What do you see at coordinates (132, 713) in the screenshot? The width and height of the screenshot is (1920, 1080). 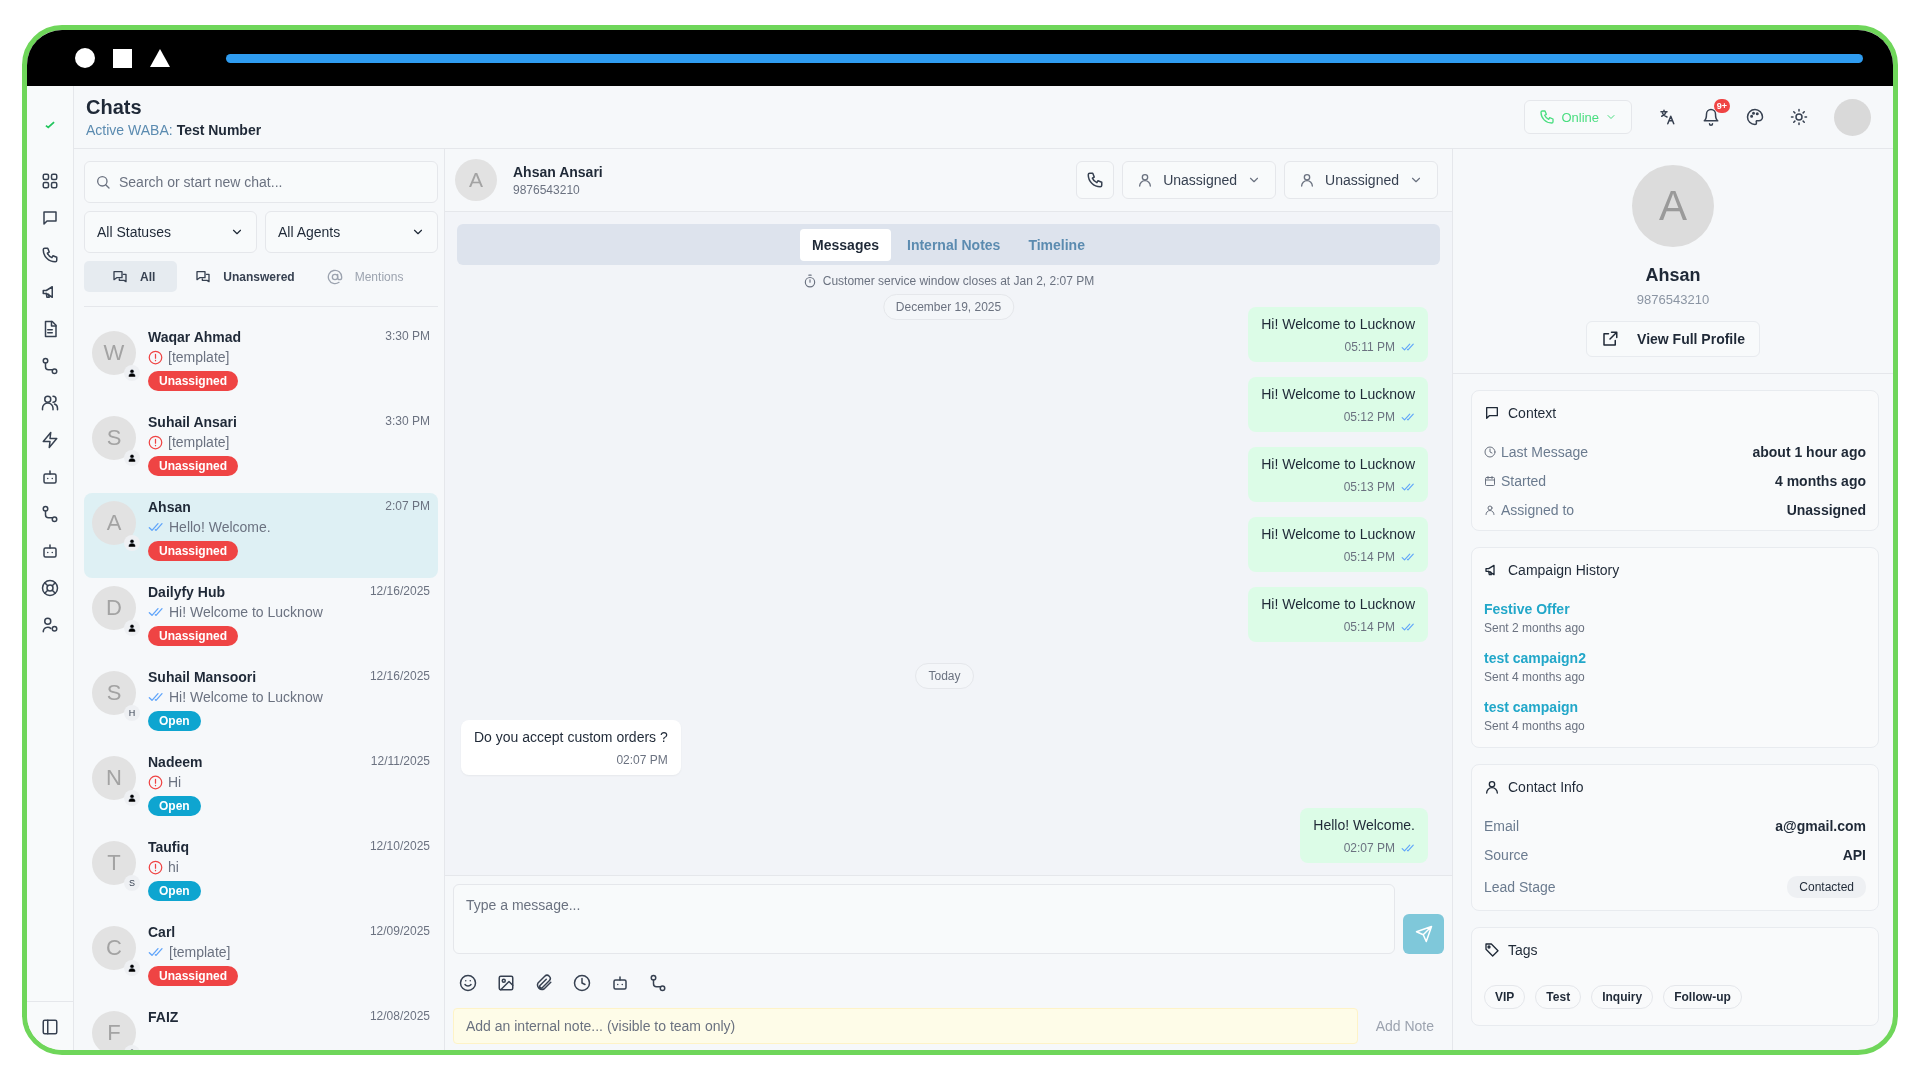 I see `agent-badge: H` at bounding box center [132, 713].